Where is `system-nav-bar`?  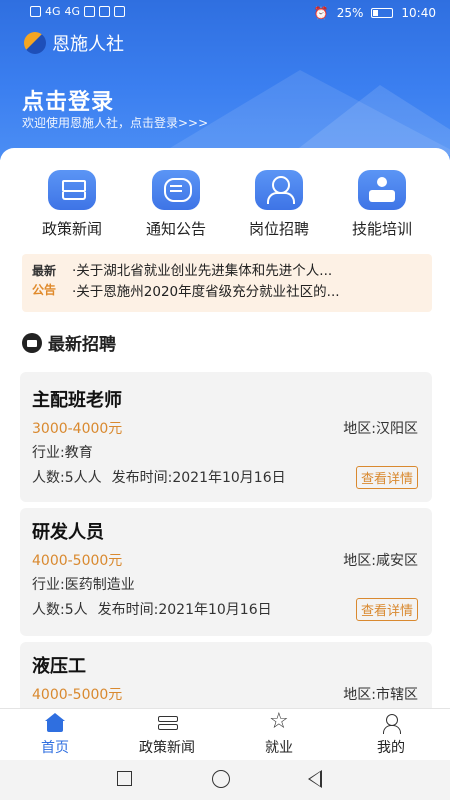
system-nav-bar is located at coordinates (225, 780).